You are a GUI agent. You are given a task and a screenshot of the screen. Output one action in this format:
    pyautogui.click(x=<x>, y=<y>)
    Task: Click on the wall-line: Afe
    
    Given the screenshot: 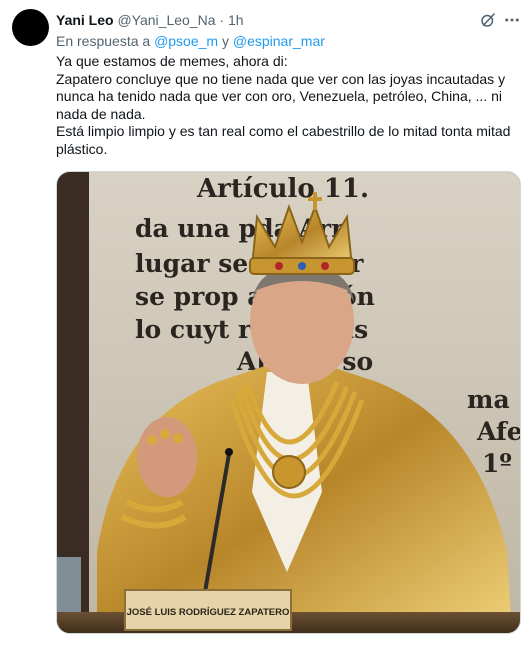 What is the action you would take?
    pyautogui.click(x=498, y=431)
    